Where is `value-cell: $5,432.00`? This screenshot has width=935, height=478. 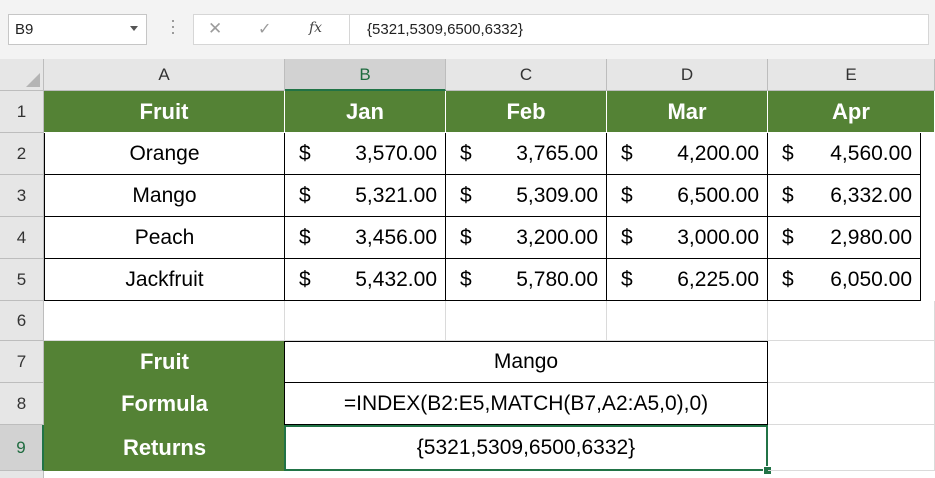
value-cell: $5,432.00 is located at coordinates (365, 280).